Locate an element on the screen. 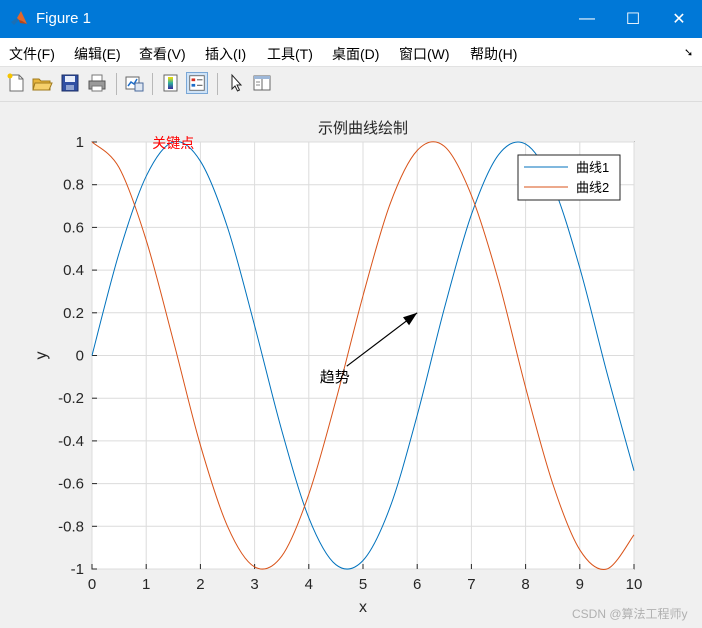 The image size is (702, 628). y-tick-label: 0.2 is located at coordinates (73, 313).